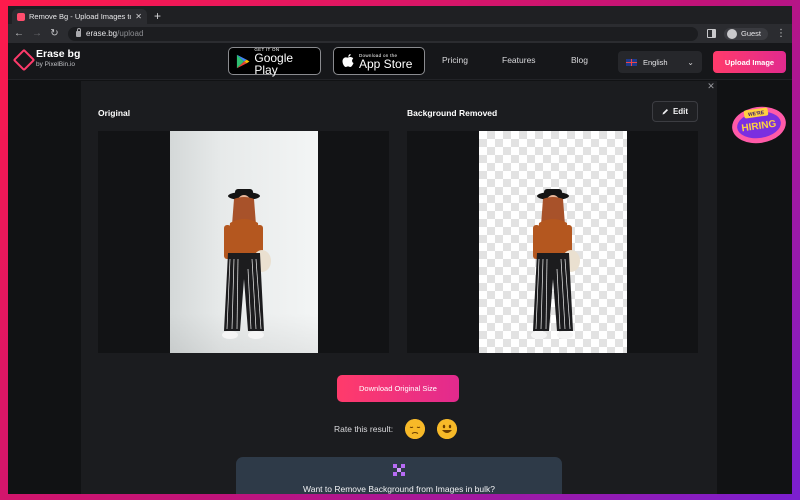 The image size is (800, 500). Describe the element at coordinates (455, 60) in the screenshot. I see `nav-pricing: Pricing` at that location.